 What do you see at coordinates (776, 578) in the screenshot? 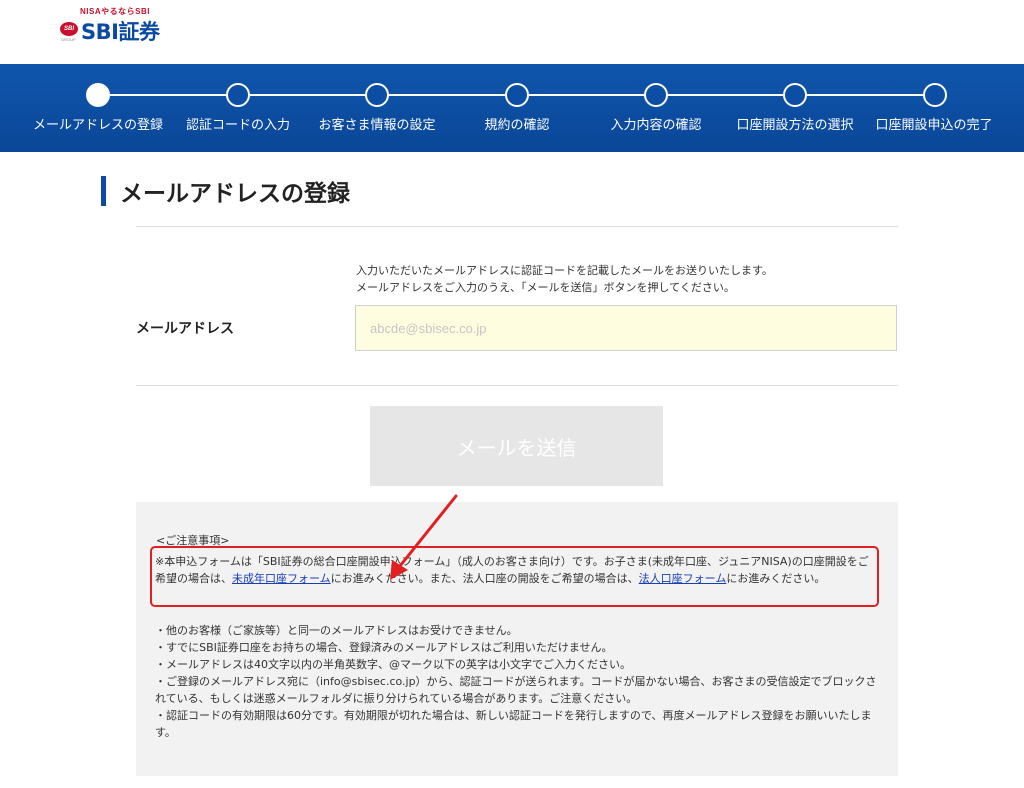
I see `notes-para-part-3: にお進みください。` at bounding box center [776, 578].